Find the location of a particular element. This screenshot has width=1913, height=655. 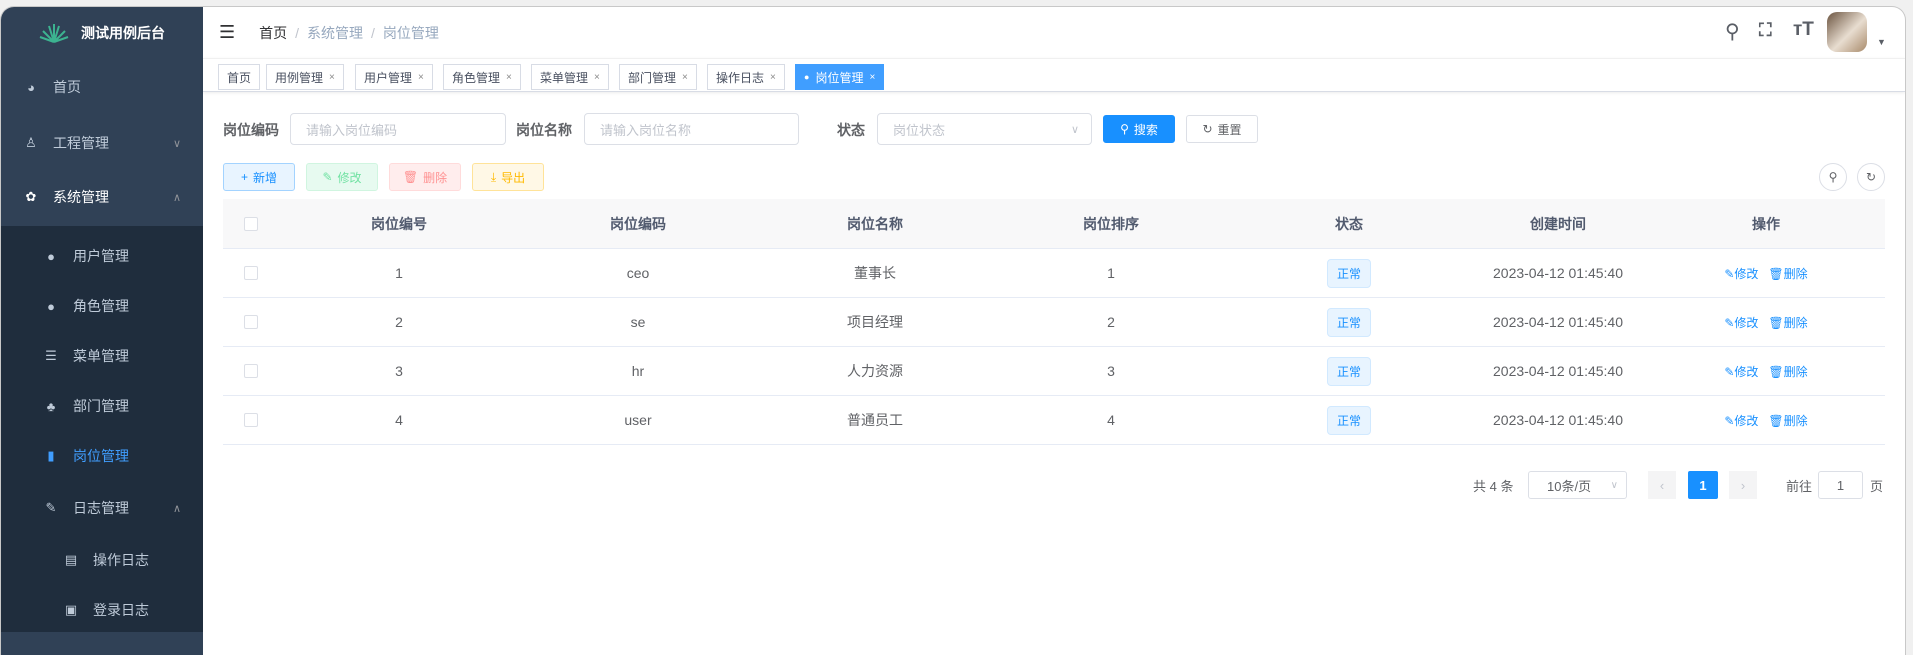

sidebar-item-home: ◕ 首页 is located at coordinates (102, 87).